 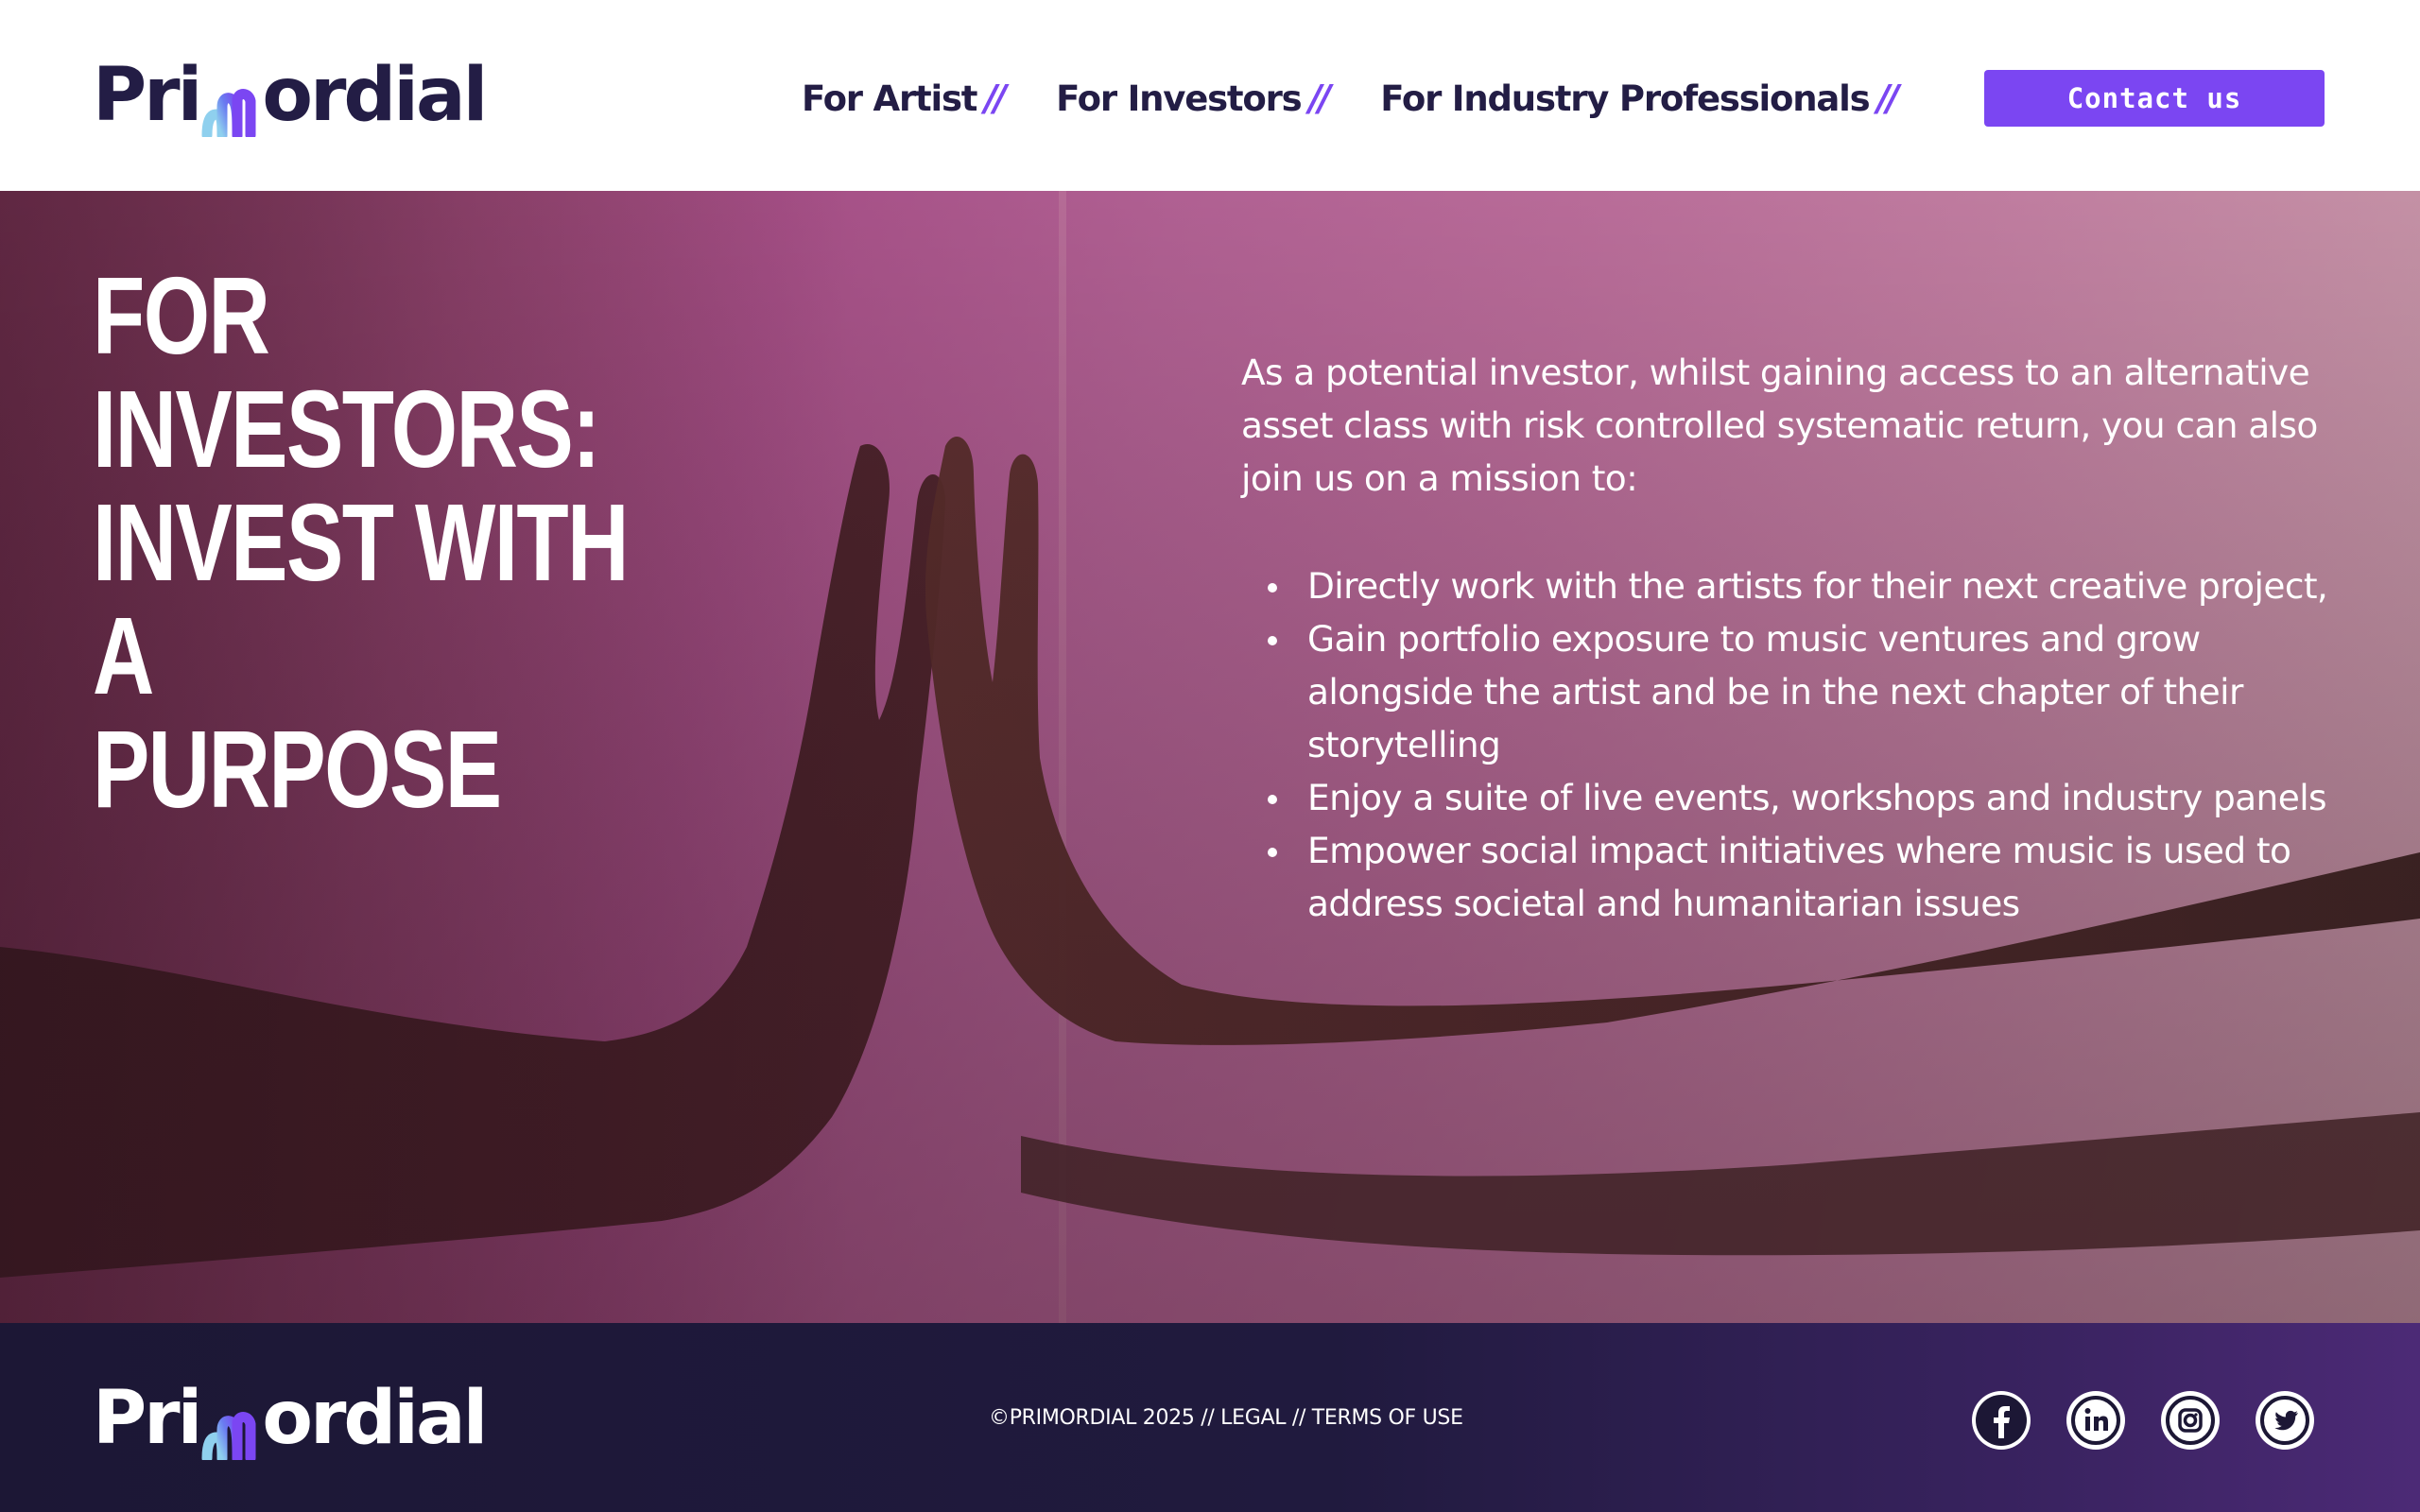 What do you see at coordinates (2001, 1420) in the screenshot?
I see `facebook-icon` at bounding box center [2001, 1420].